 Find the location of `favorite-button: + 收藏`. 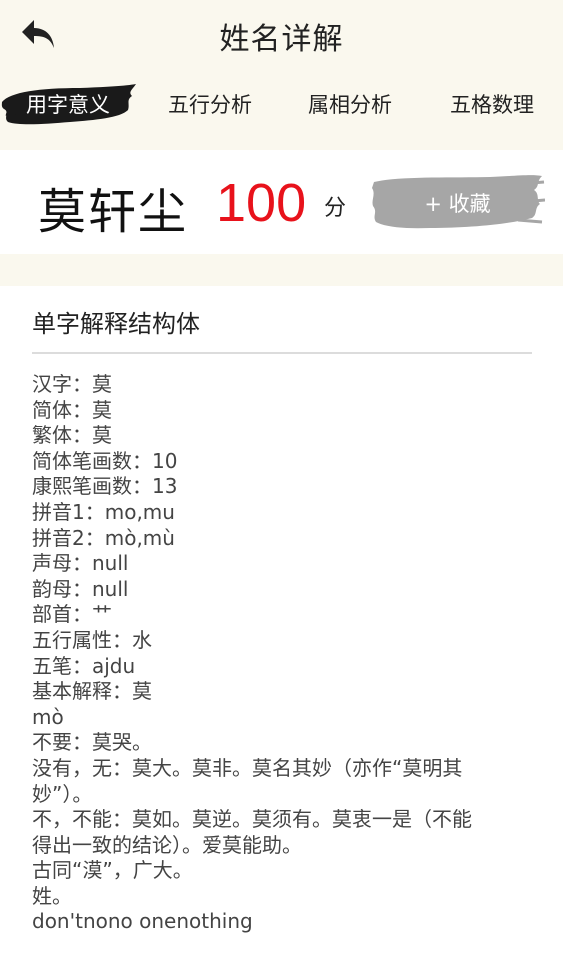

favorite-button: + 收藏 is located at coordinates (457, 202).